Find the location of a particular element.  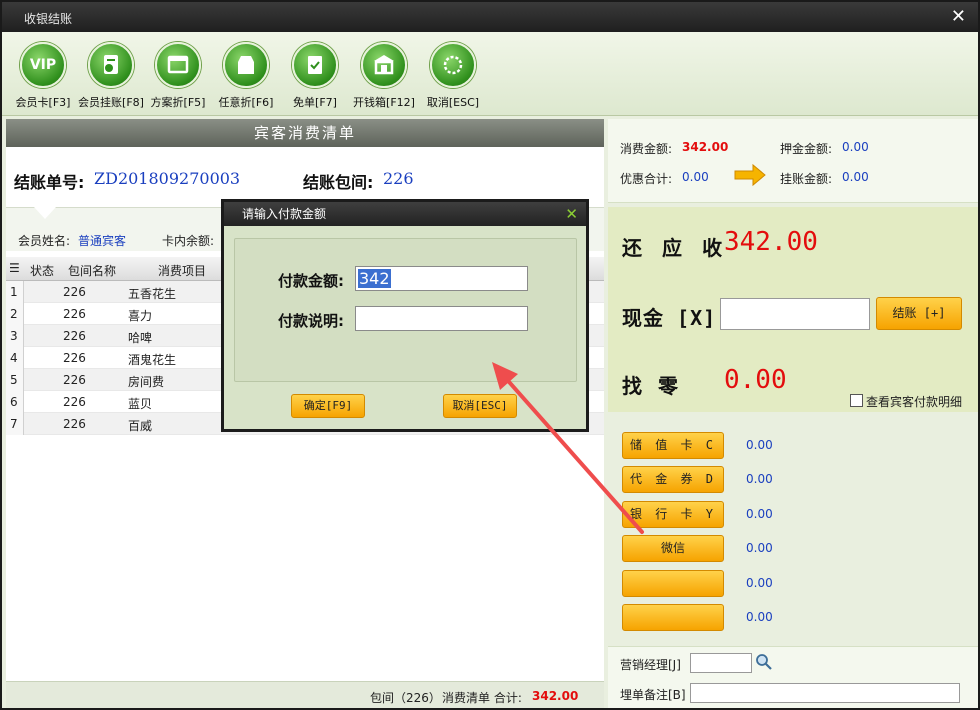

dialog-form: 付款金额: 342 付款说明: is located at coordinates (405, 310).